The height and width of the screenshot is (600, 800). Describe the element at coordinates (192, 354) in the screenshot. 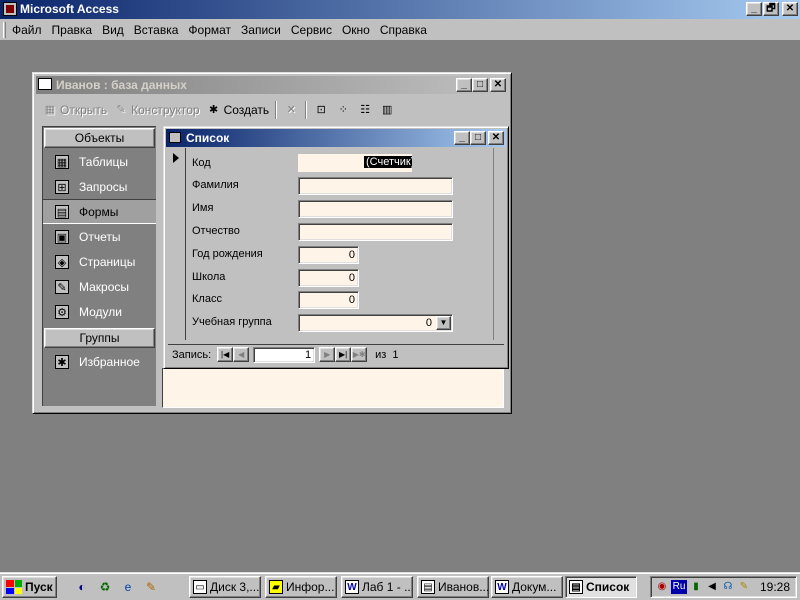

I see `record-label: Запись:` at that location.